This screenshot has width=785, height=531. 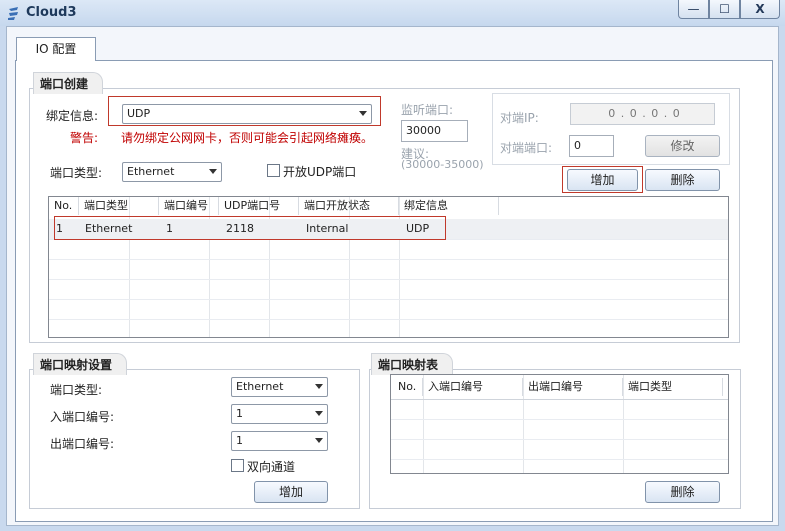 I want to click on bind-info-label: 绑定信息:, so click(x=72, y=116).